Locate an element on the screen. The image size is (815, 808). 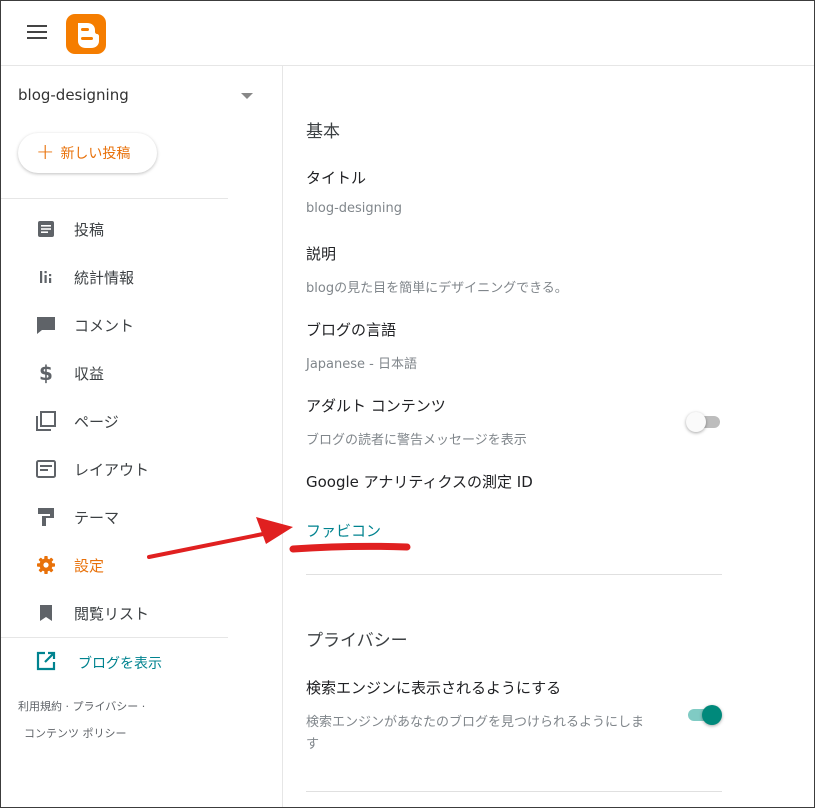
section-title-privacy: プライバシー is located at coordinates (357, 641).